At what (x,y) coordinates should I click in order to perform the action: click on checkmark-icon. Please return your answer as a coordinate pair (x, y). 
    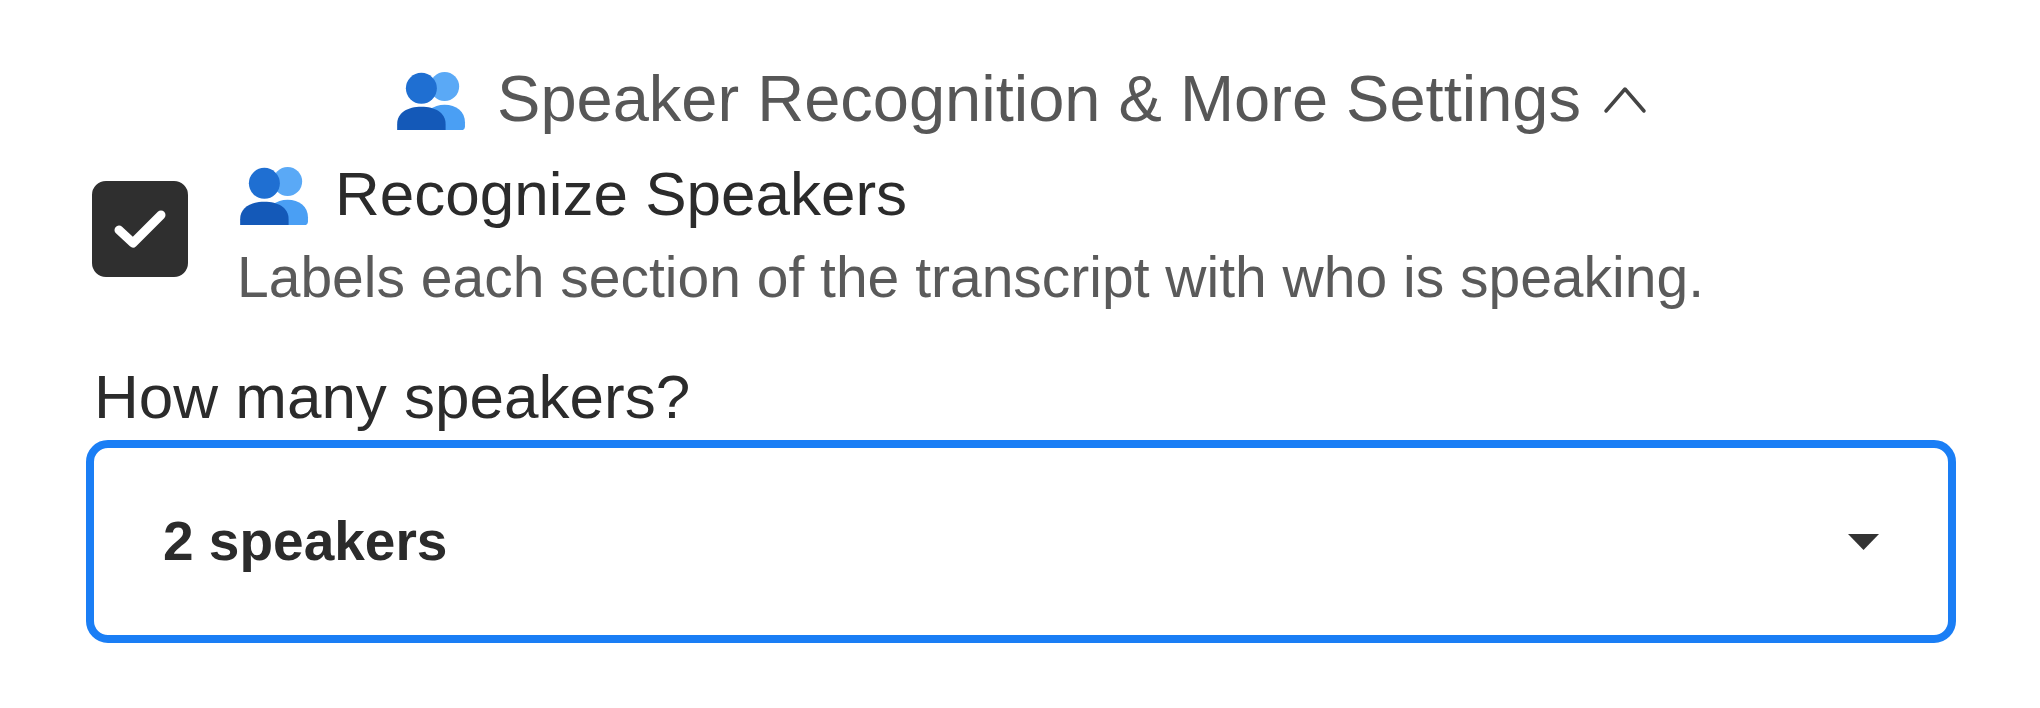
    Looking at the image, I should click on (140, 229).